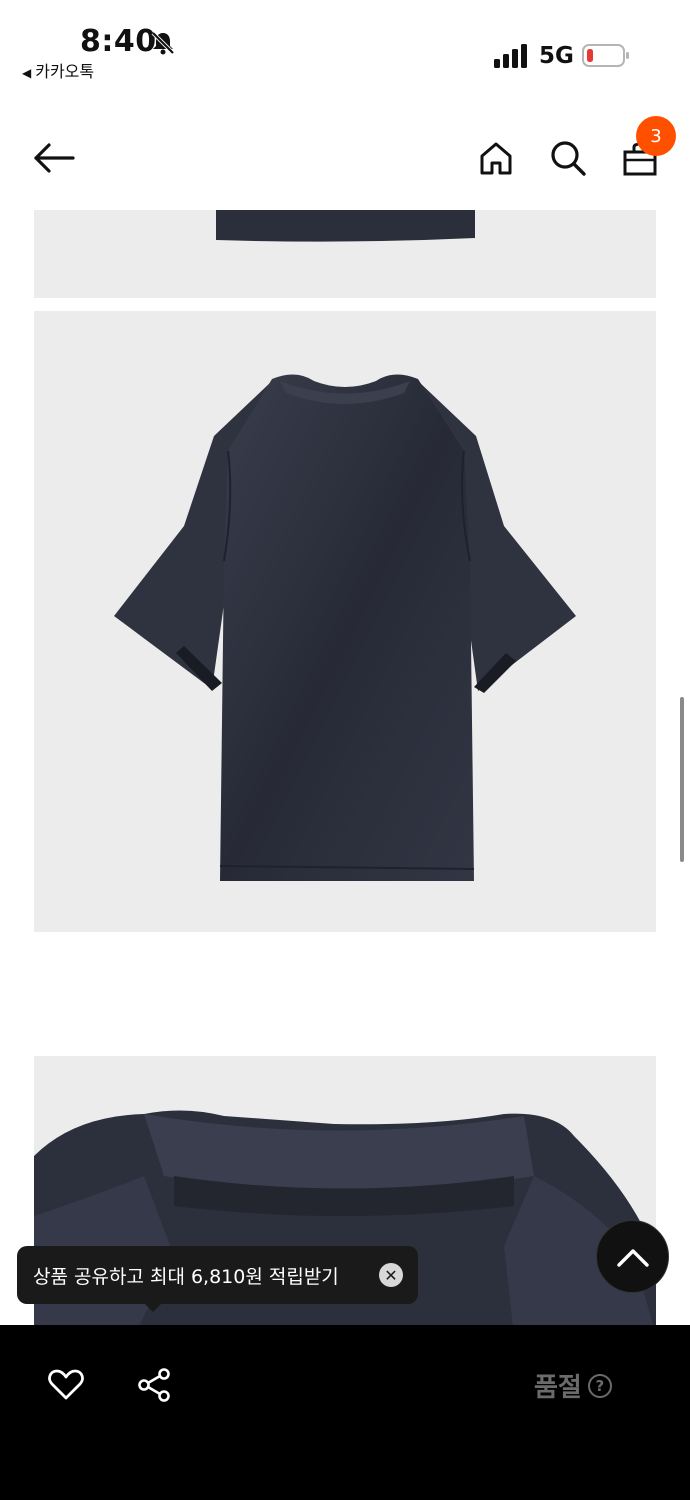 The image size is (690, 1500). I want to click on home-button, so click(496, 158).